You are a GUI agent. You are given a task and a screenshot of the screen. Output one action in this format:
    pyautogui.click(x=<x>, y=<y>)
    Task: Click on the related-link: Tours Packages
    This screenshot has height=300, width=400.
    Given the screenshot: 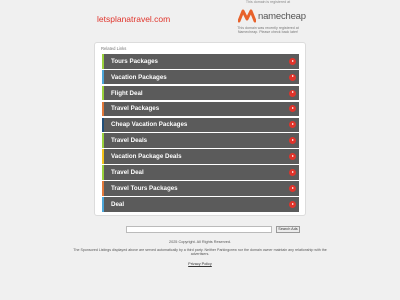 What is the action you would take?
    pyautogui.click(x=200, y=61)
    